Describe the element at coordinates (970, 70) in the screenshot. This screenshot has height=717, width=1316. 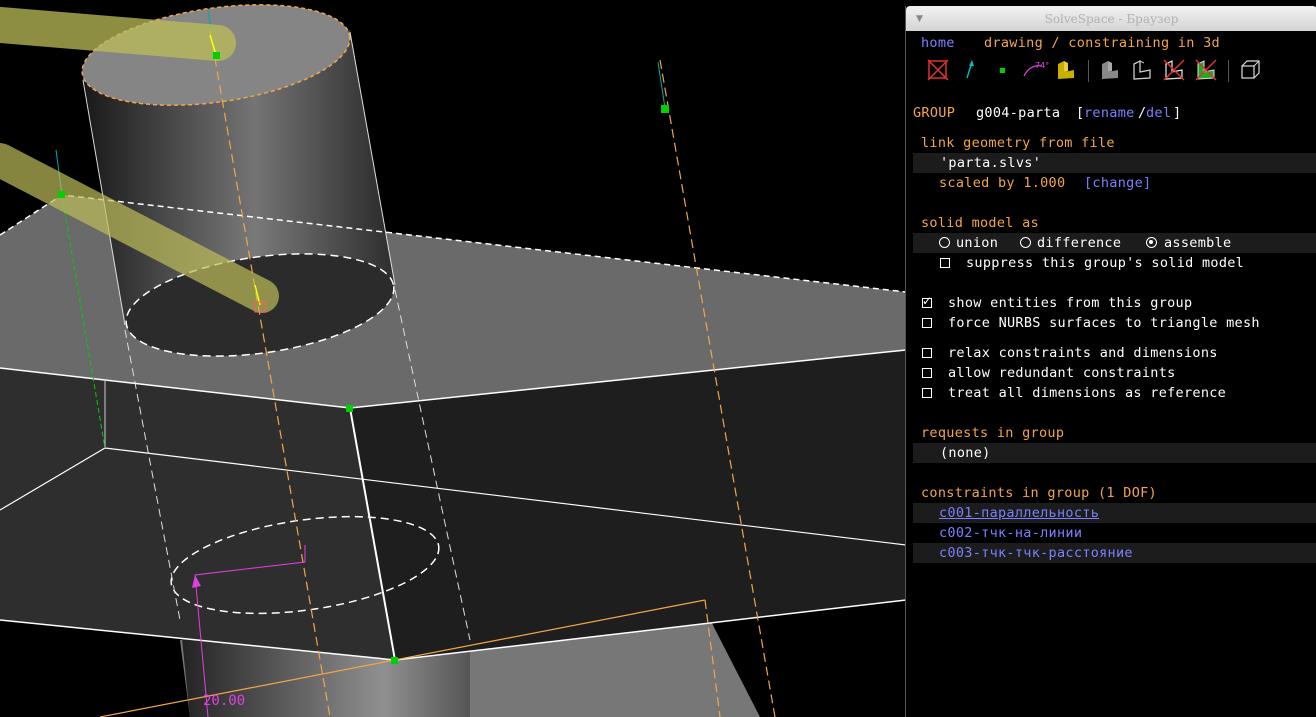
I see `workplane-normal-icon` at that location.